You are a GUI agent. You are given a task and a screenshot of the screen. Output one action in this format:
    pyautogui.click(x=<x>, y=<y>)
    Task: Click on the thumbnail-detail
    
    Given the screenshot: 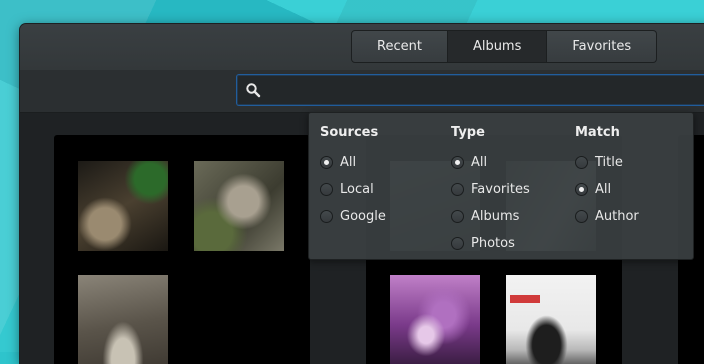 What is the action you would take?
    pyautogui.click(x=525, y=299)
    